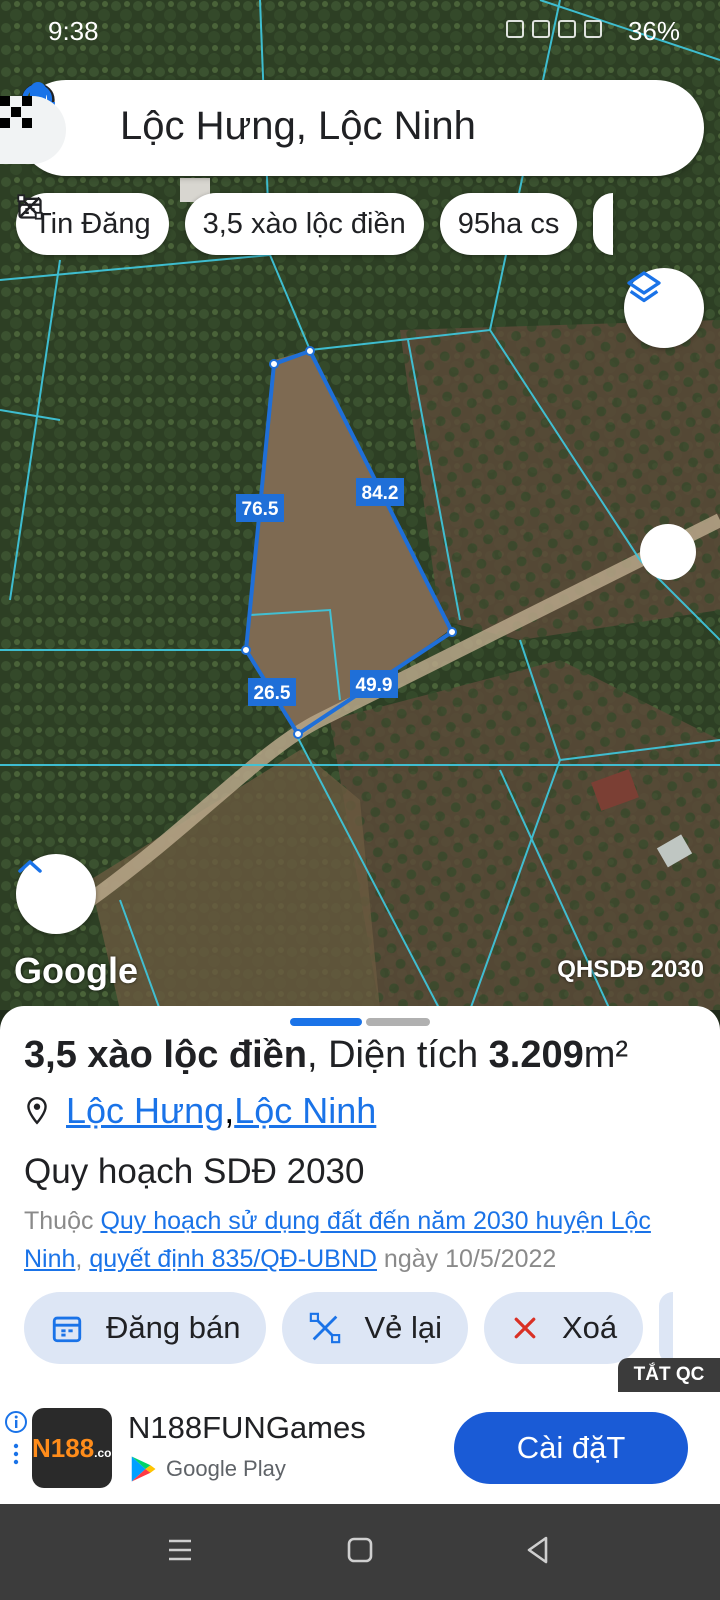 The image size is (720, 1600). I want to click on more-action-button, so click(666, 1328).